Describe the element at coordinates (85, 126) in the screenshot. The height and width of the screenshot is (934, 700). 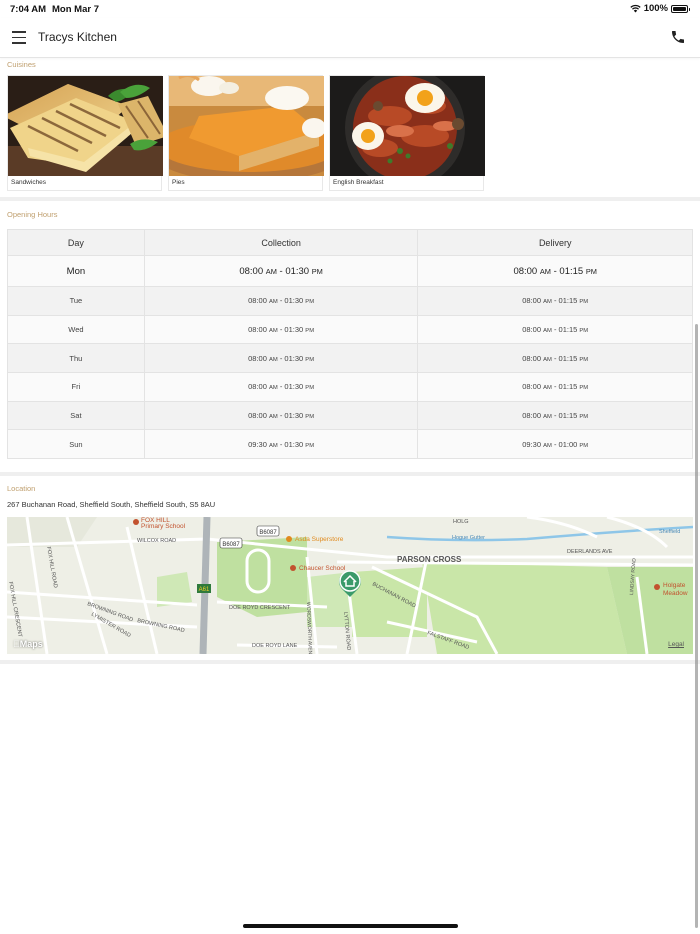
I see `sandwich-image` at that location.